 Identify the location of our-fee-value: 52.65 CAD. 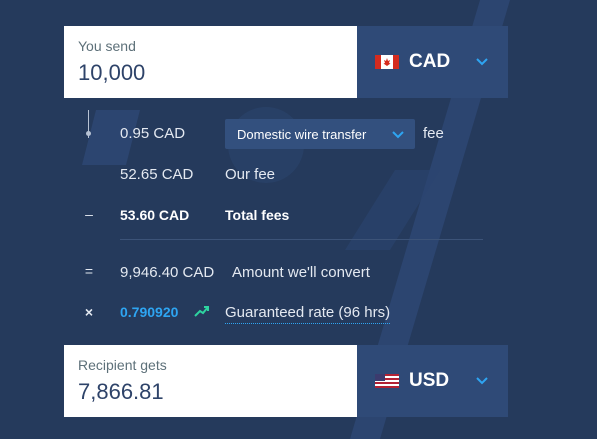
(157, 174).